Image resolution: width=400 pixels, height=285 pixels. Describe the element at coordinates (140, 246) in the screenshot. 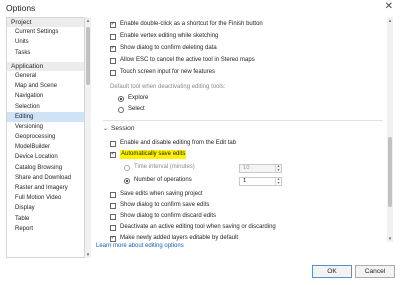

I see `learn-more-link: Learn more about editing options` at that location.